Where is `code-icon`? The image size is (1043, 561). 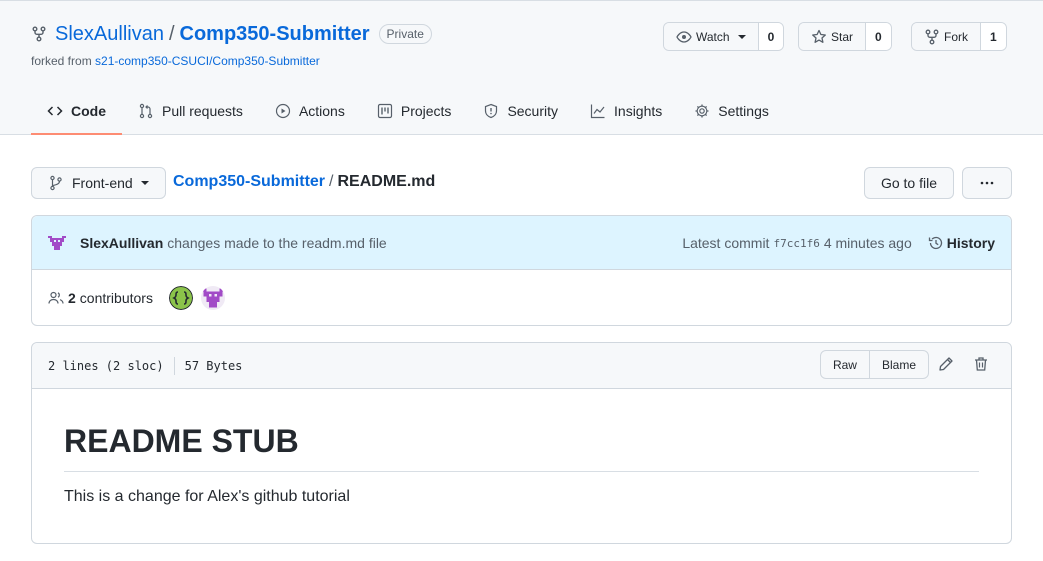
code-icon is located at coordinates (55, 110).